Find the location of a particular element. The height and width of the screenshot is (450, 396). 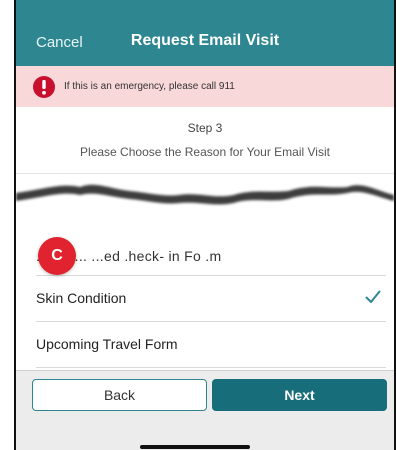

list-item: Skin Condition is located at coordinates (211, 299).